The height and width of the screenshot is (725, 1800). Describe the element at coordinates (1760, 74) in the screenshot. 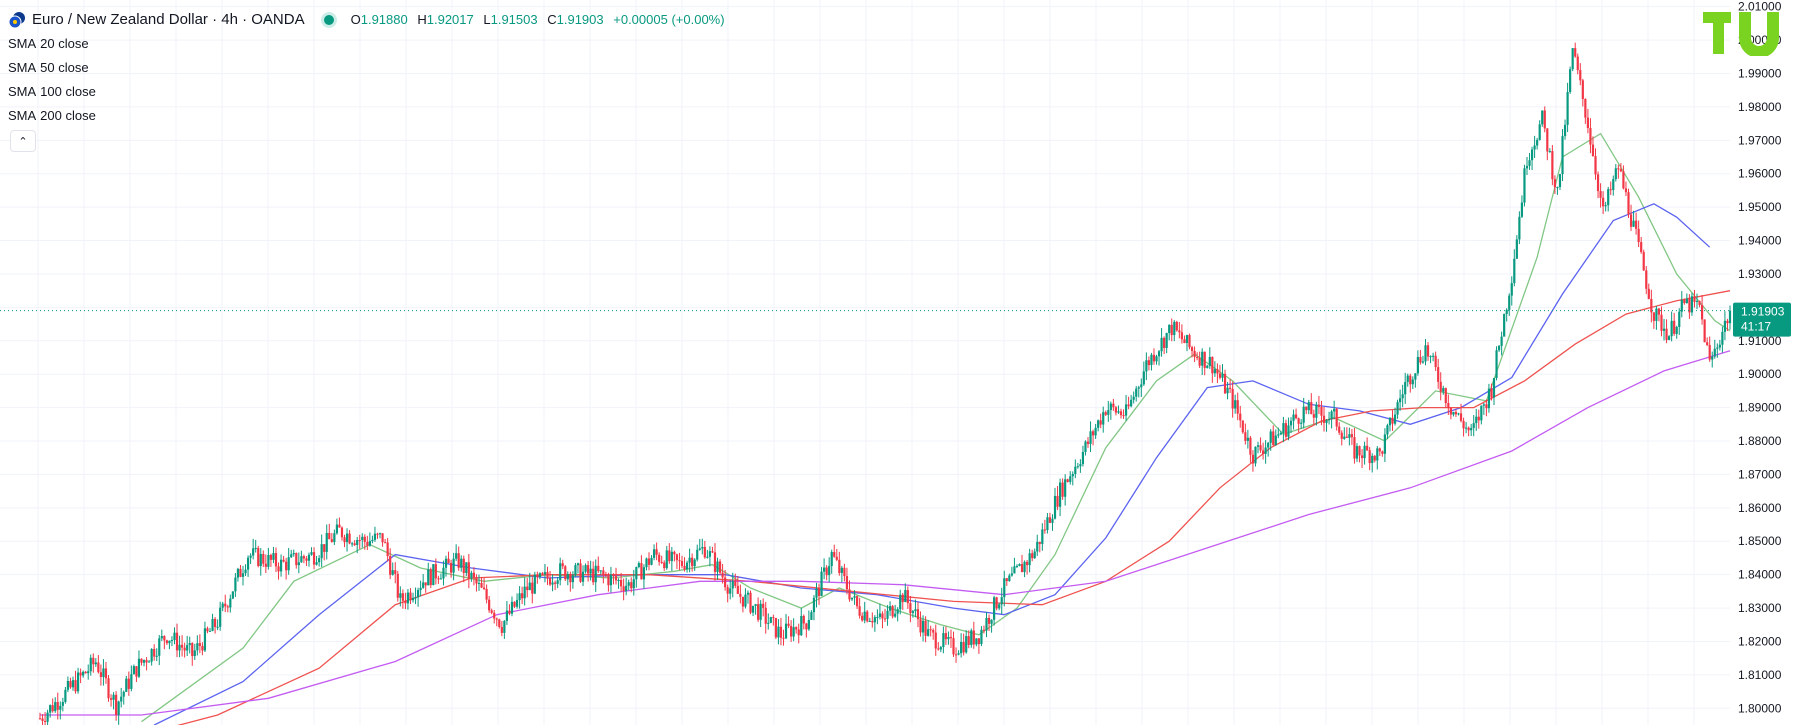

I see `y-tick-label: 1.99000` at that location.